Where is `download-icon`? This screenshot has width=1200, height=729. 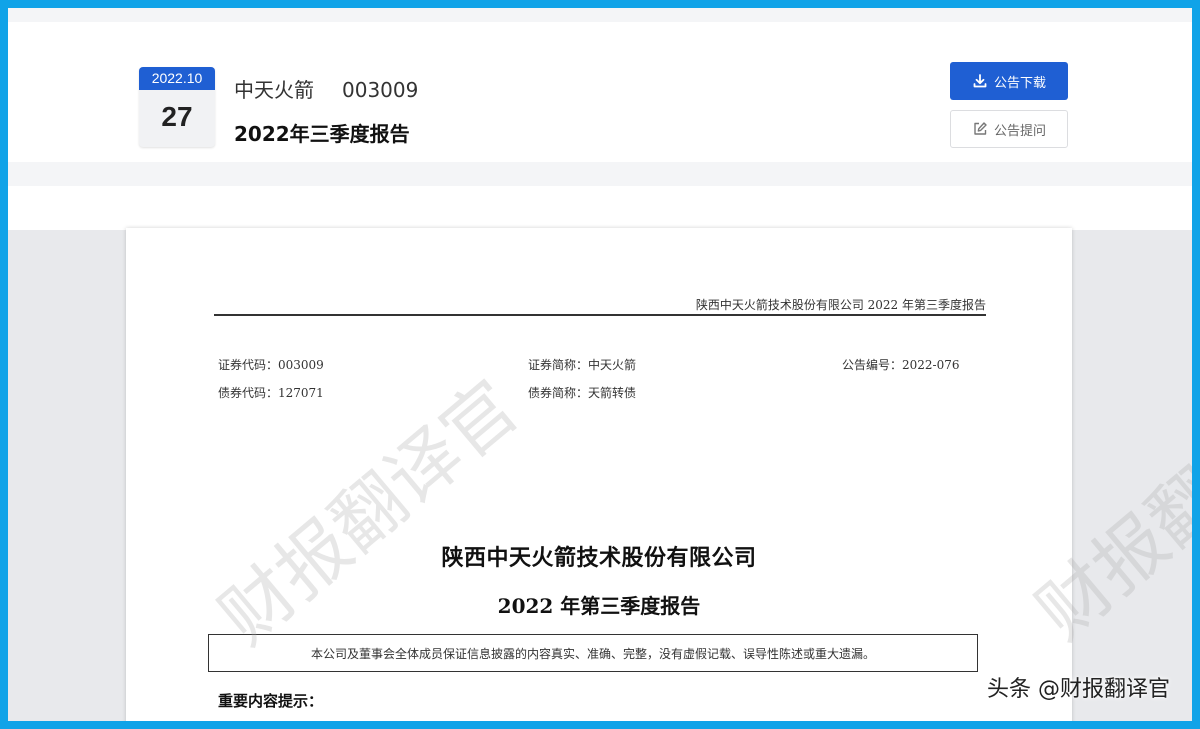 download-icon is located at coordinates (980, 81).